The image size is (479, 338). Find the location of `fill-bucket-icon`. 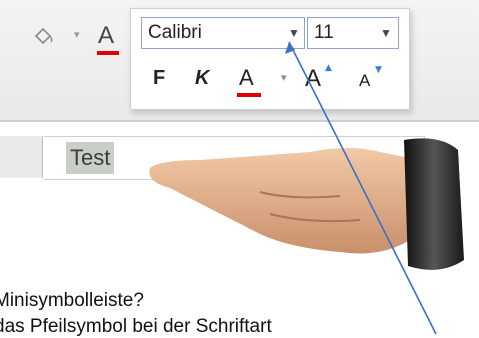

fill-bucket-icon is located at coordinates (44, 39).